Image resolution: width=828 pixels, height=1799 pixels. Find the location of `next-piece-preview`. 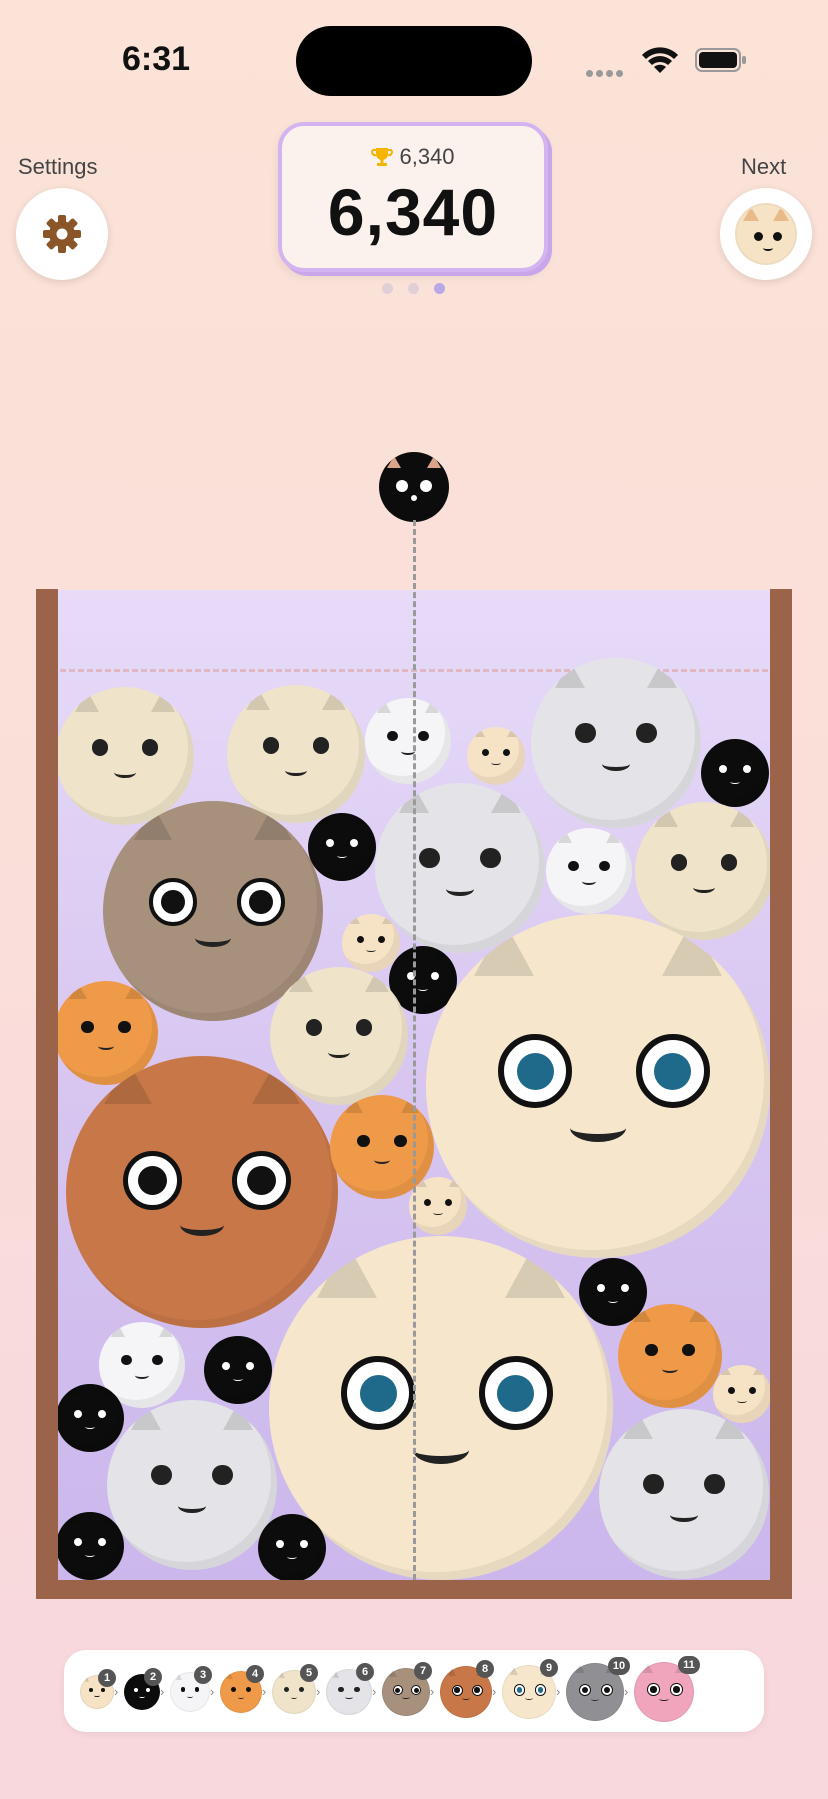

next-piece-preview is located at coordinates (766, 234).